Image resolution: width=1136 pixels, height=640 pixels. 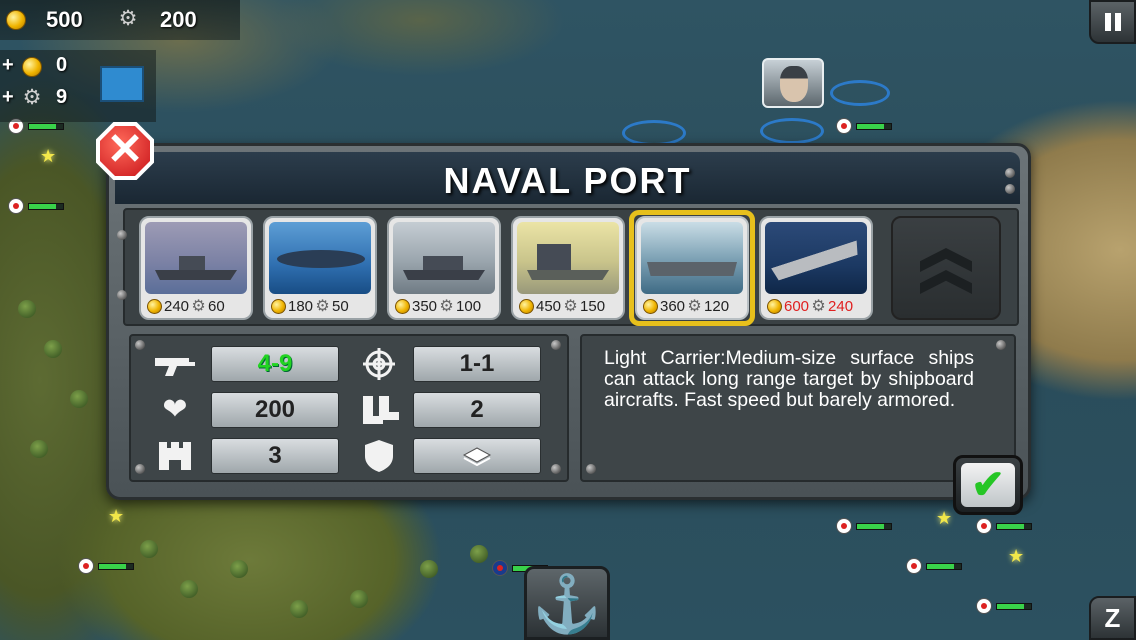 What do you see at coordinates (477, 364) in the screenshot?
I see `range-value: 1-1` at bounding box center [477, 364].